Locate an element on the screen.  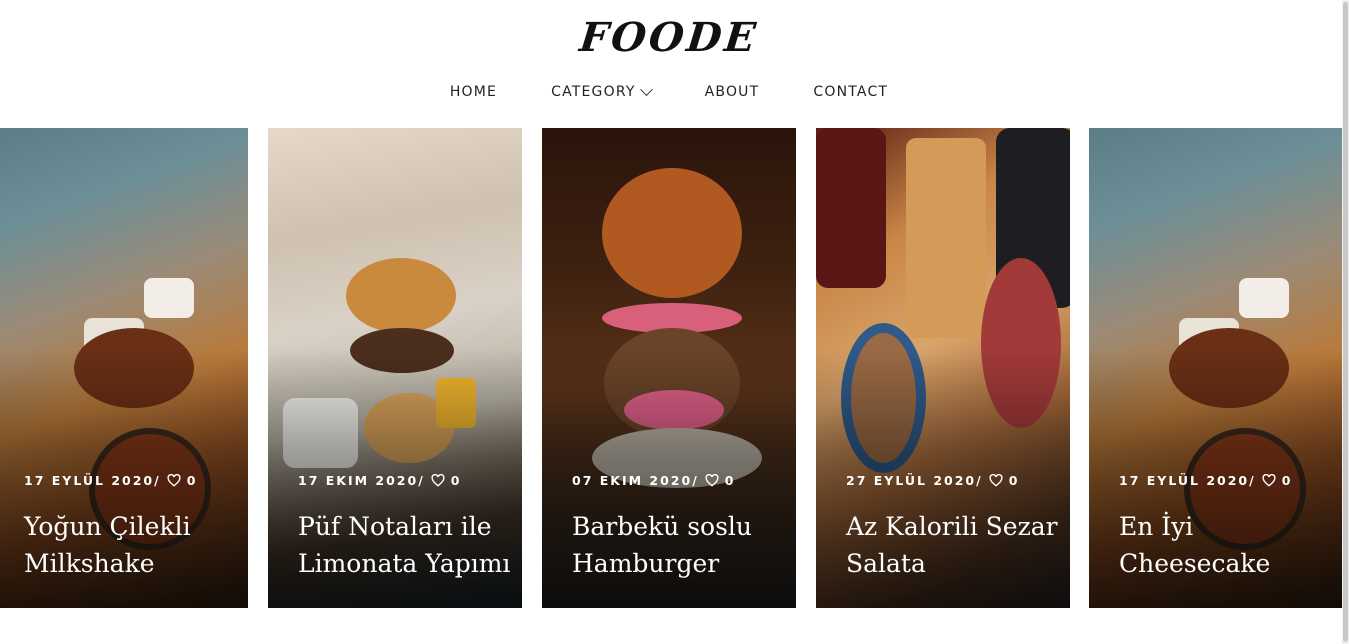
post-meta: 17 EKIM 2020/ 0 is located at coordinates (379, 480).